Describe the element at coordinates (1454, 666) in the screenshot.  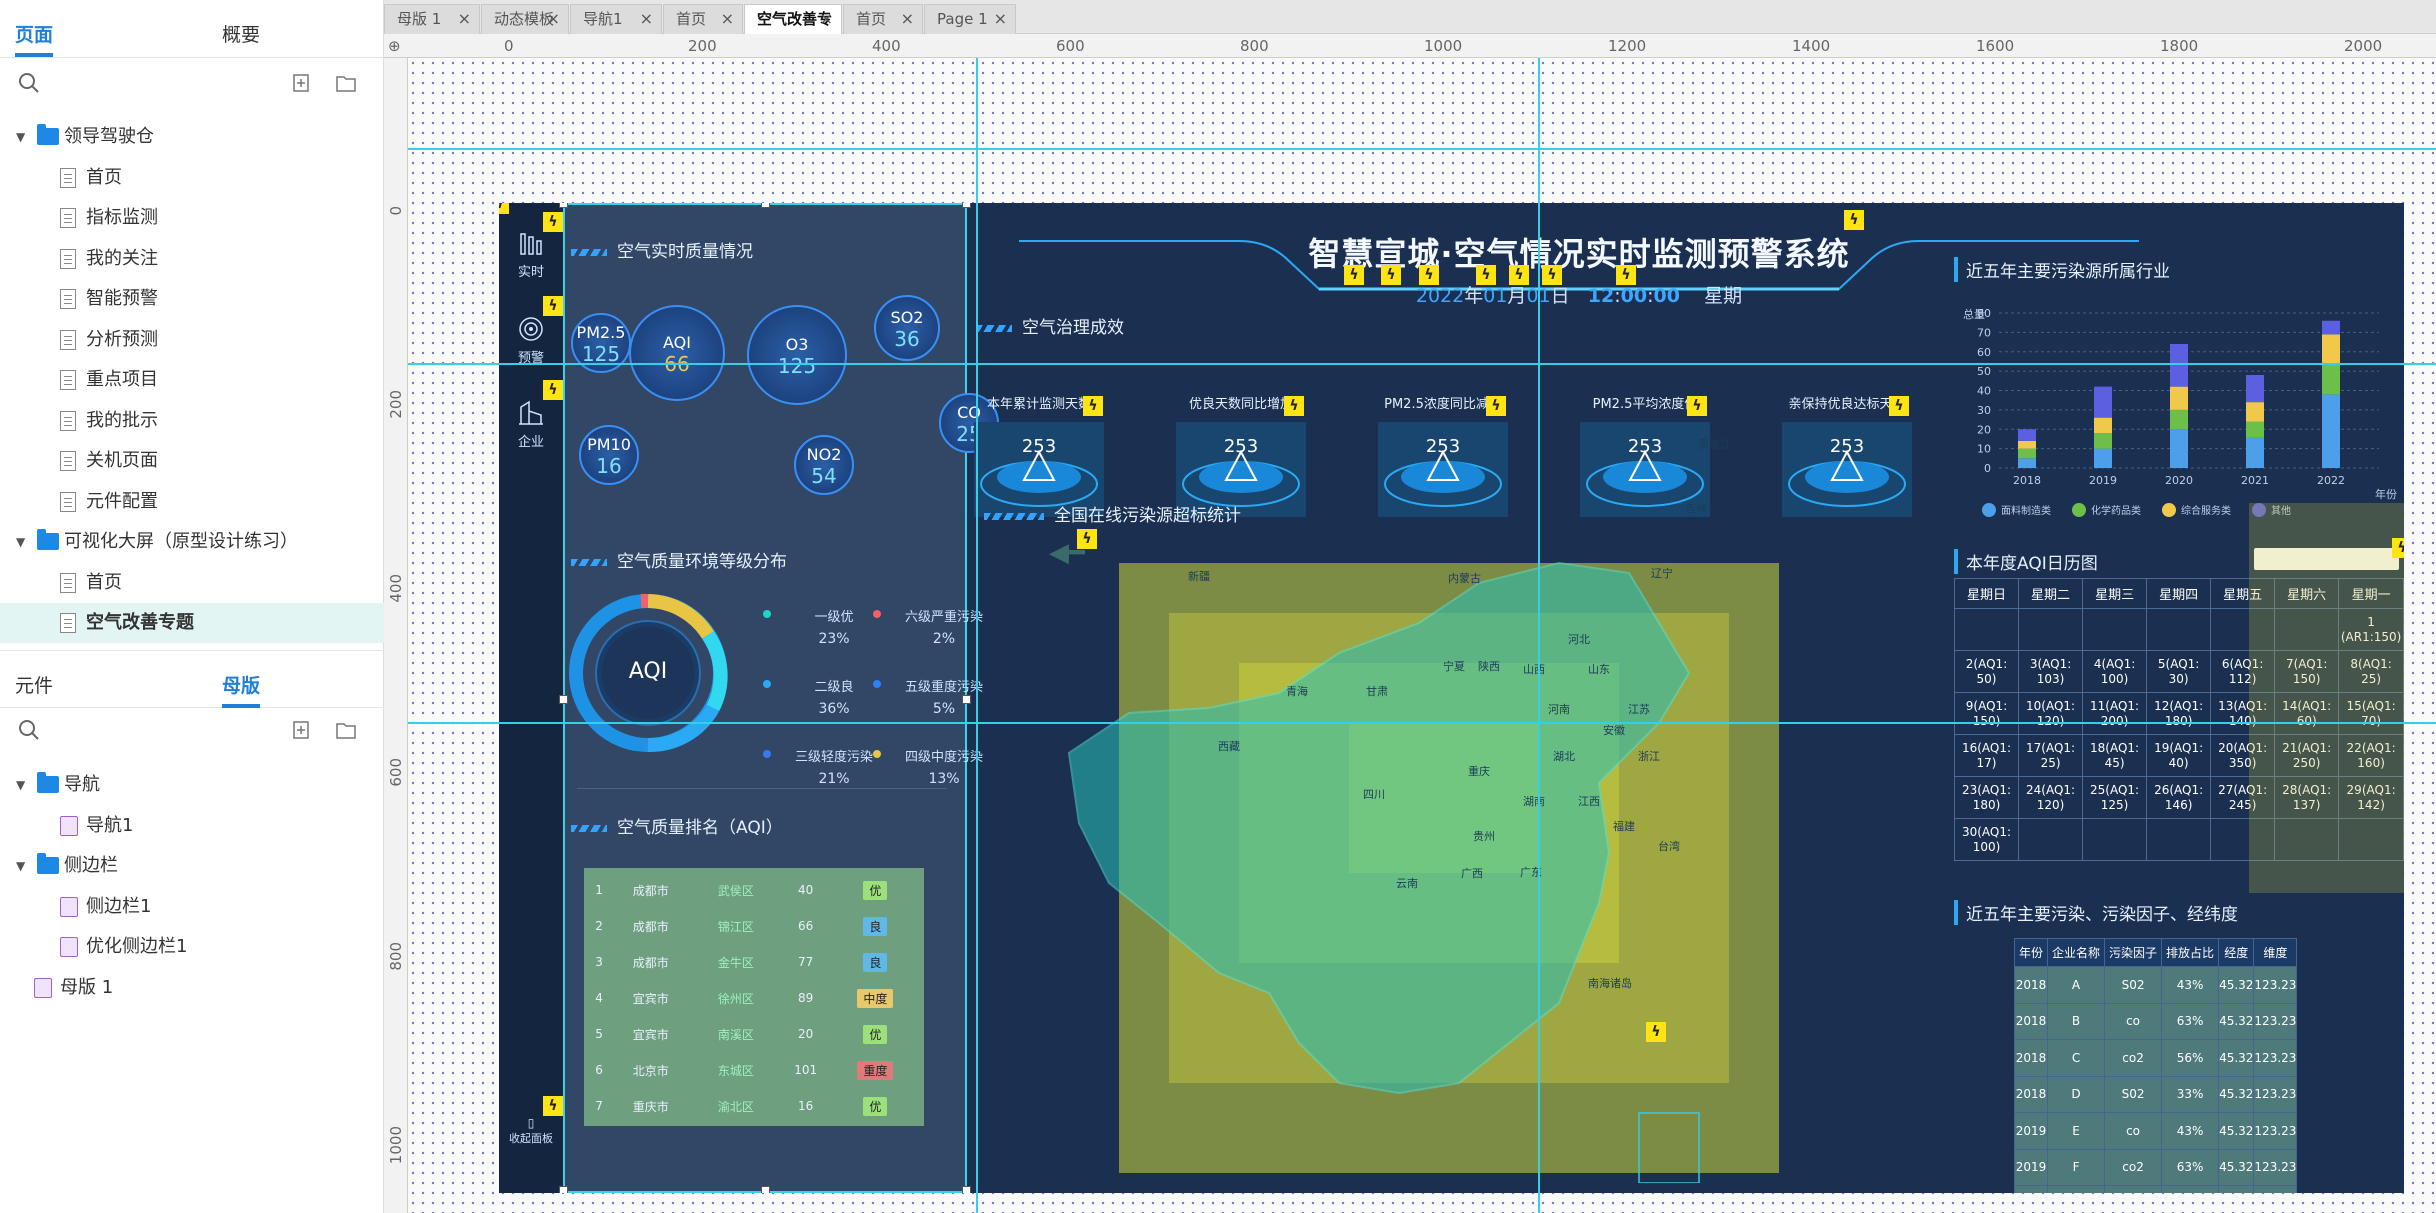
I see `map-province-label: 宁夏` at that location.